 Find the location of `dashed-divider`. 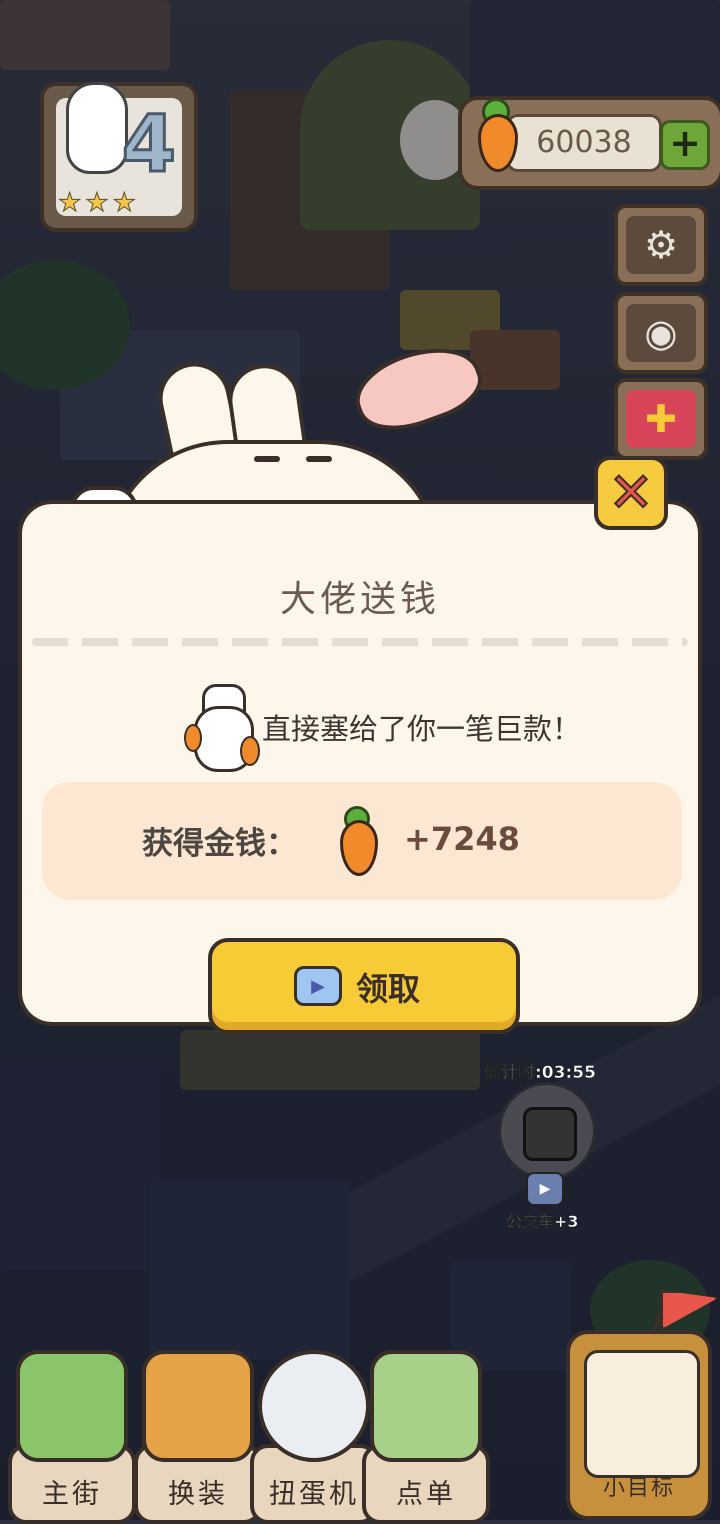

dashed-divider is located at coordinates (360, 642).